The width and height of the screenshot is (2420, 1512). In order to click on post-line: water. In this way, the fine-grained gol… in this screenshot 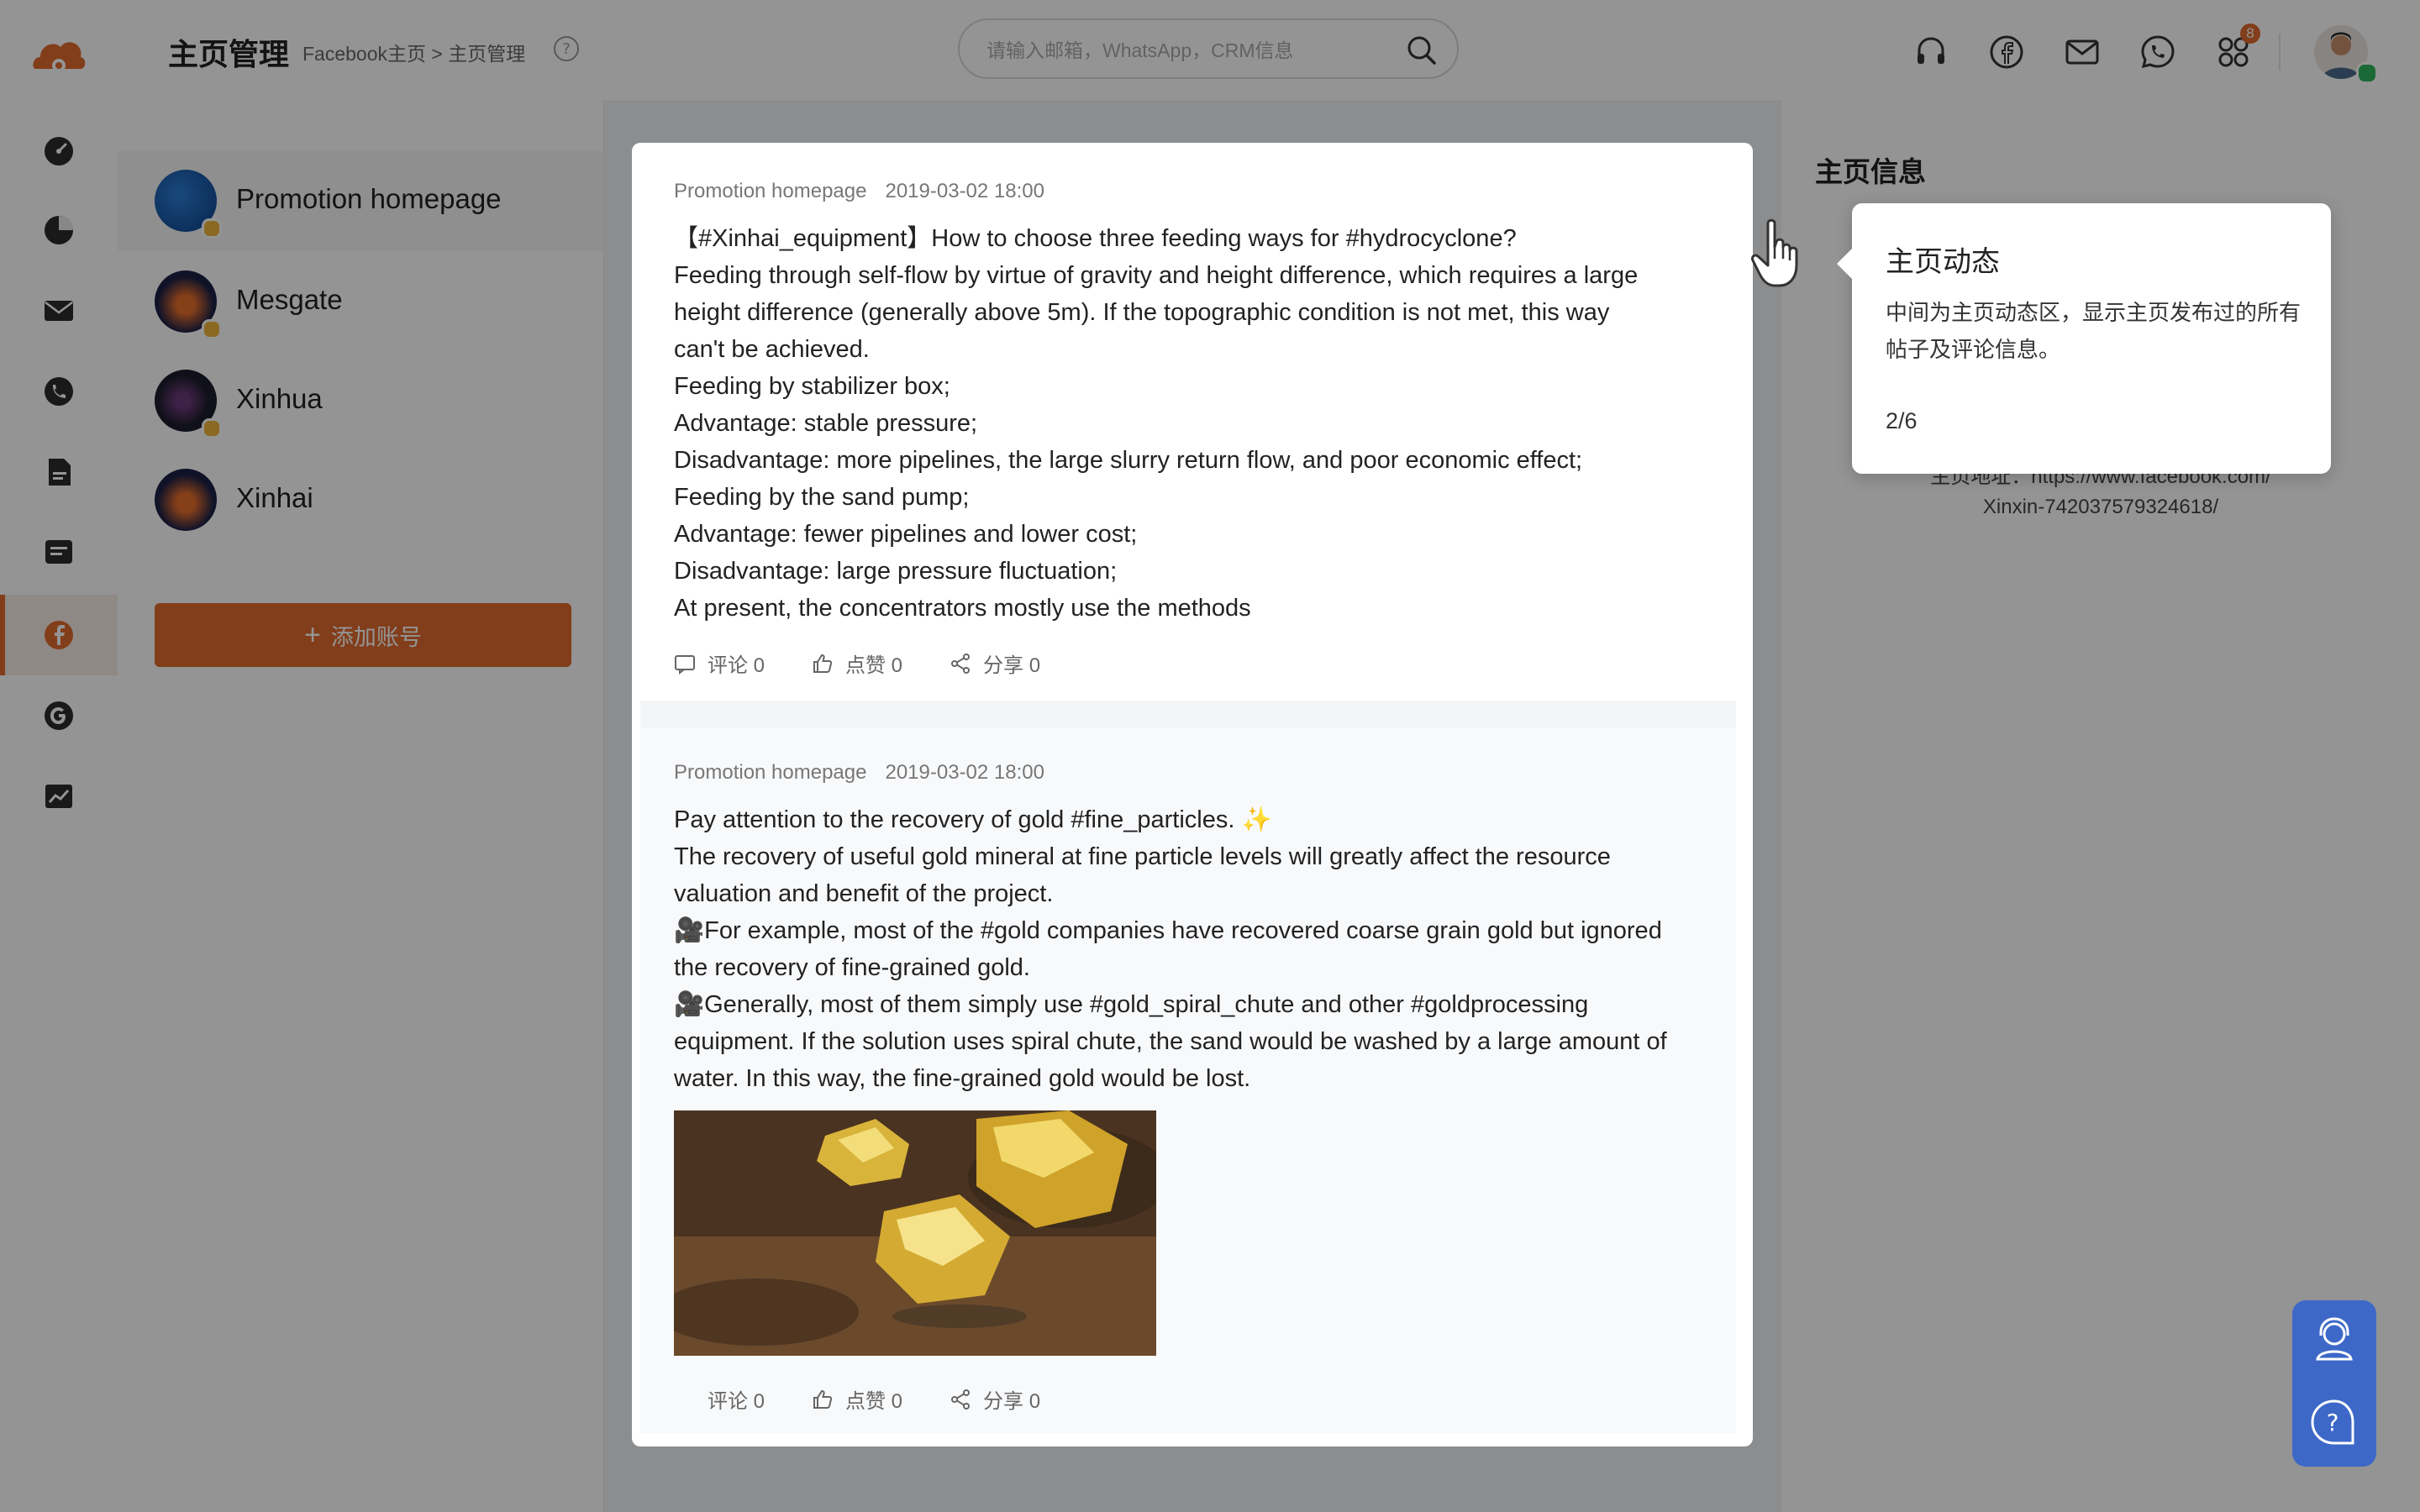, I will do `click(962, 1078)`.